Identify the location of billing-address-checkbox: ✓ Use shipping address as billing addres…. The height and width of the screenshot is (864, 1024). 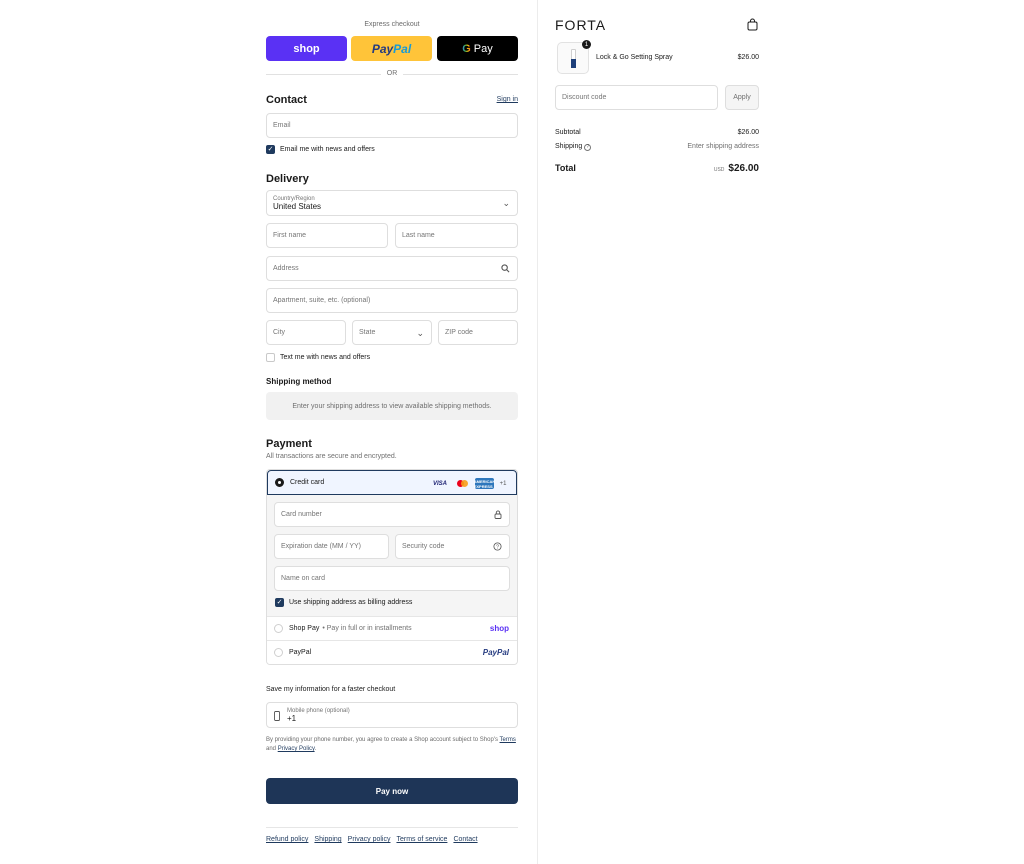
(343, 602).